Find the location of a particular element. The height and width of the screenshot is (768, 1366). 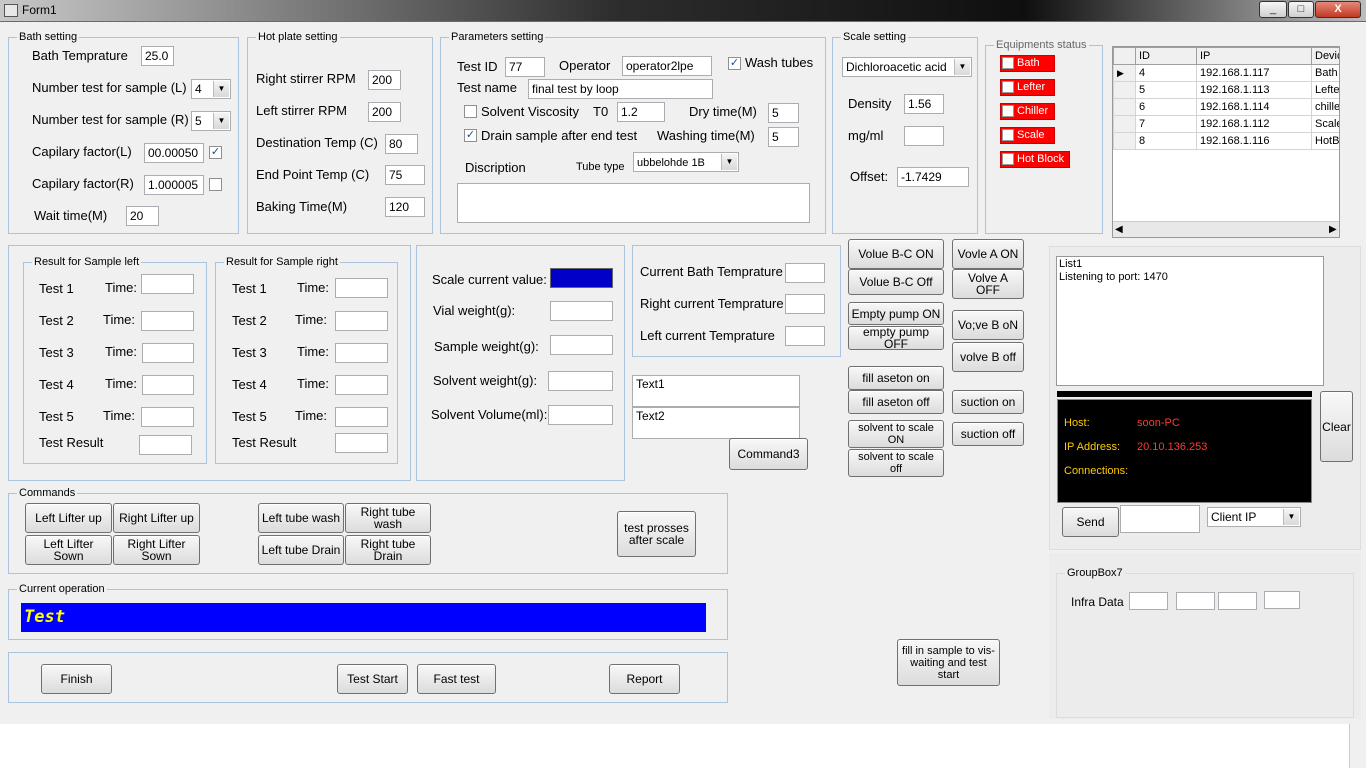

solvent-viscosity-checkbox is located at coordinates (470, 111).